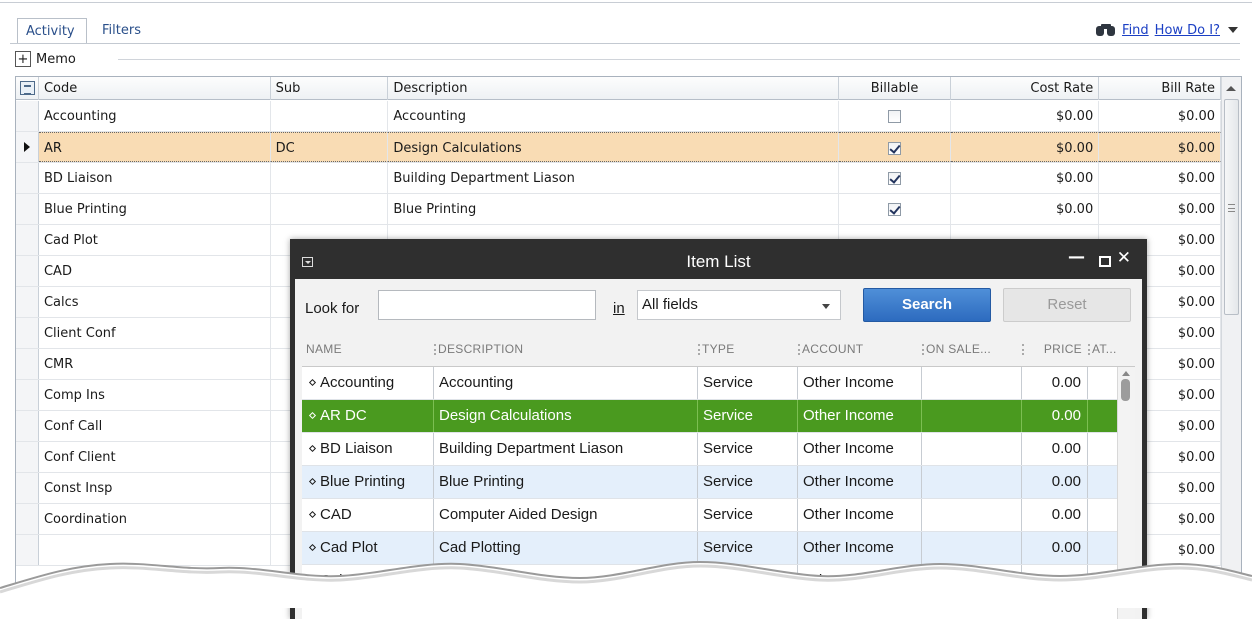 This screenshot has width=1252, height=619. Describe the element at coordinates (155, 271) in the screenshot. I see `cell-code: CAD` at that location.